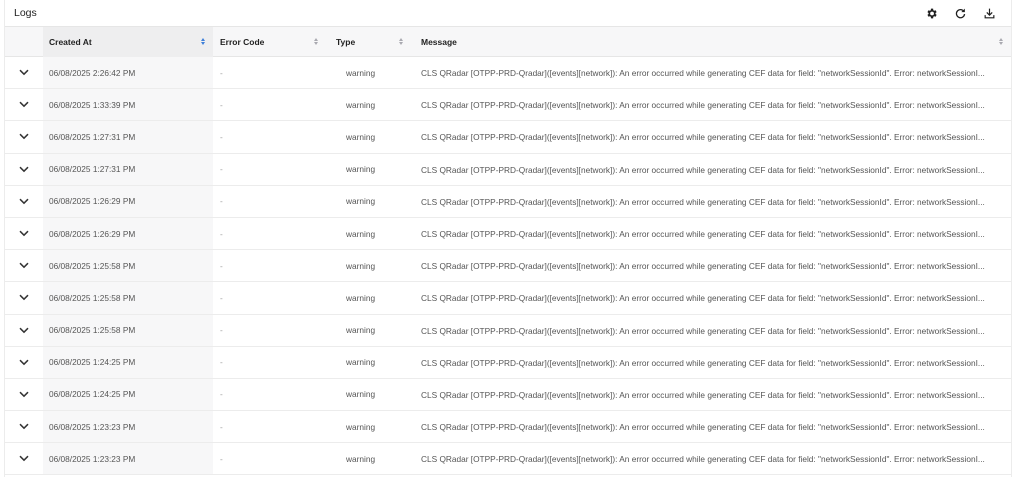 The image size is (1024, 477). I want to click on table-header: Created At Error Code Type Message, so click(508, 41).